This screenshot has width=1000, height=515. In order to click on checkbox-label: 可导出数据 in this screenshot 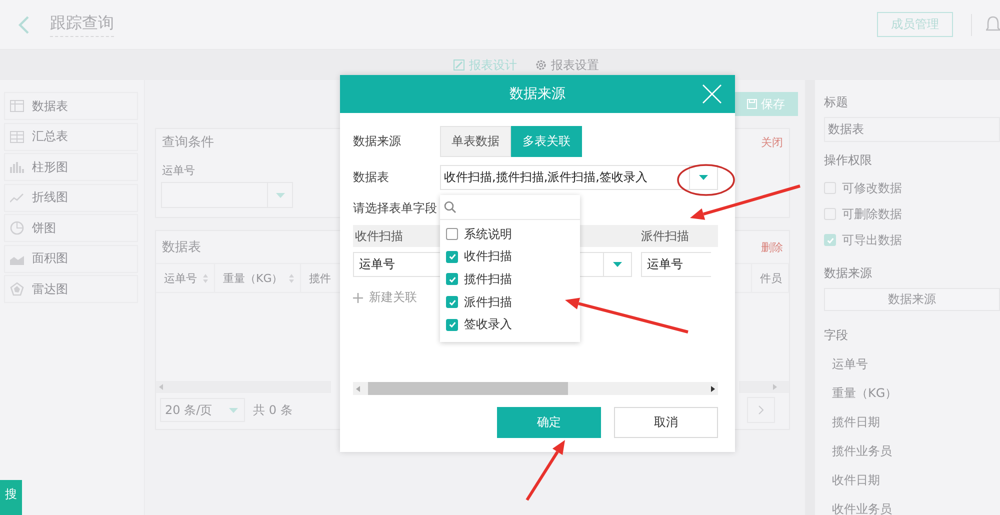, I will do `click(872, 240)`.